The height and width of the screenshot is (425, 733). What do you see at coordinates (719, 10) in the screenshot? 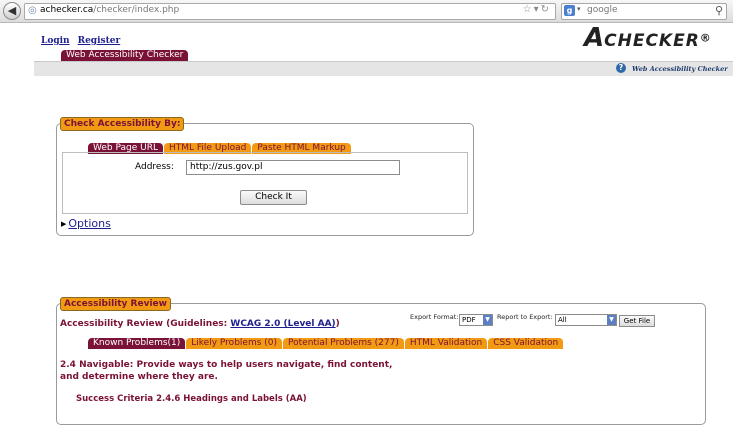
I see `search-icon: ⚲` at bounding box center [719, 10].